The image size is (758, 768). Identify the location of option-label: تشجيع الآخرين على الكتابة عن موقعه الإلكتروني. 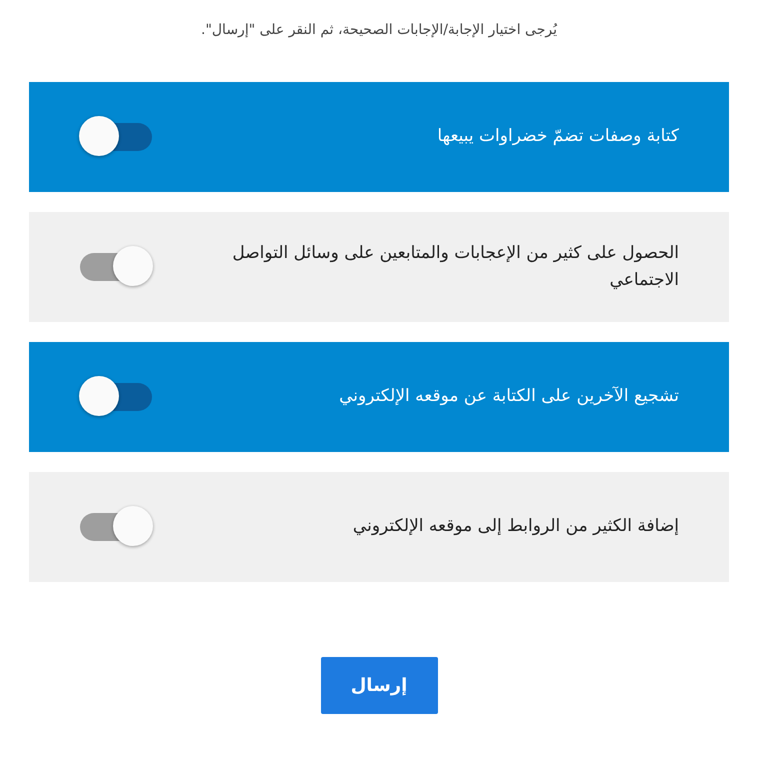
(509, 396).